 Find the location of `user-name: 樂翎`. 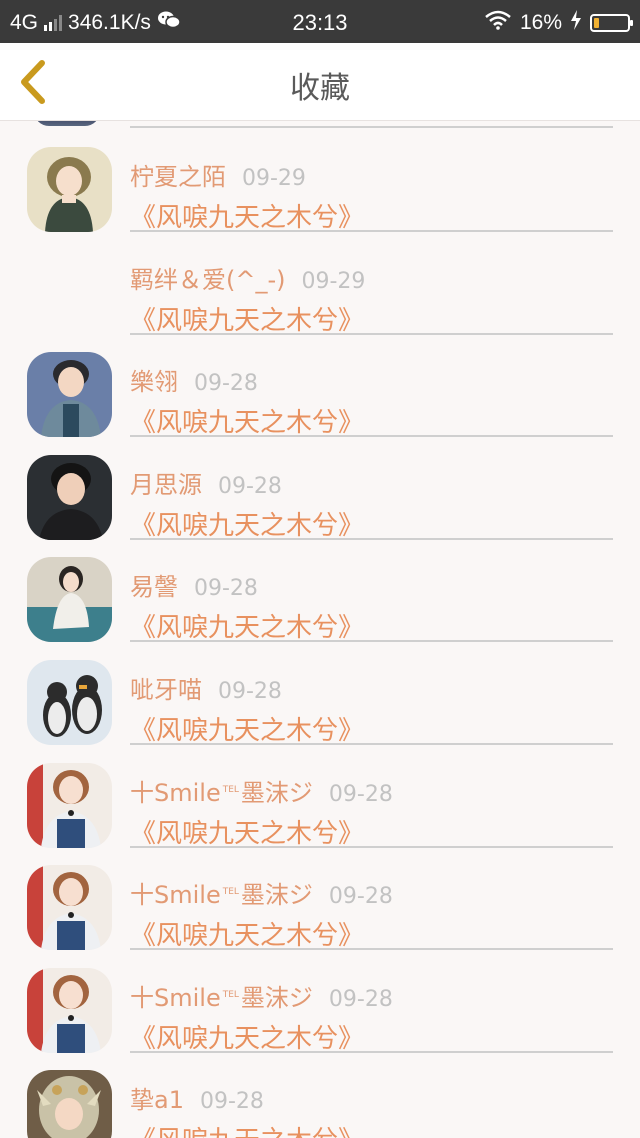

user-name: 樂翎 is located at coordinates (154, 382).